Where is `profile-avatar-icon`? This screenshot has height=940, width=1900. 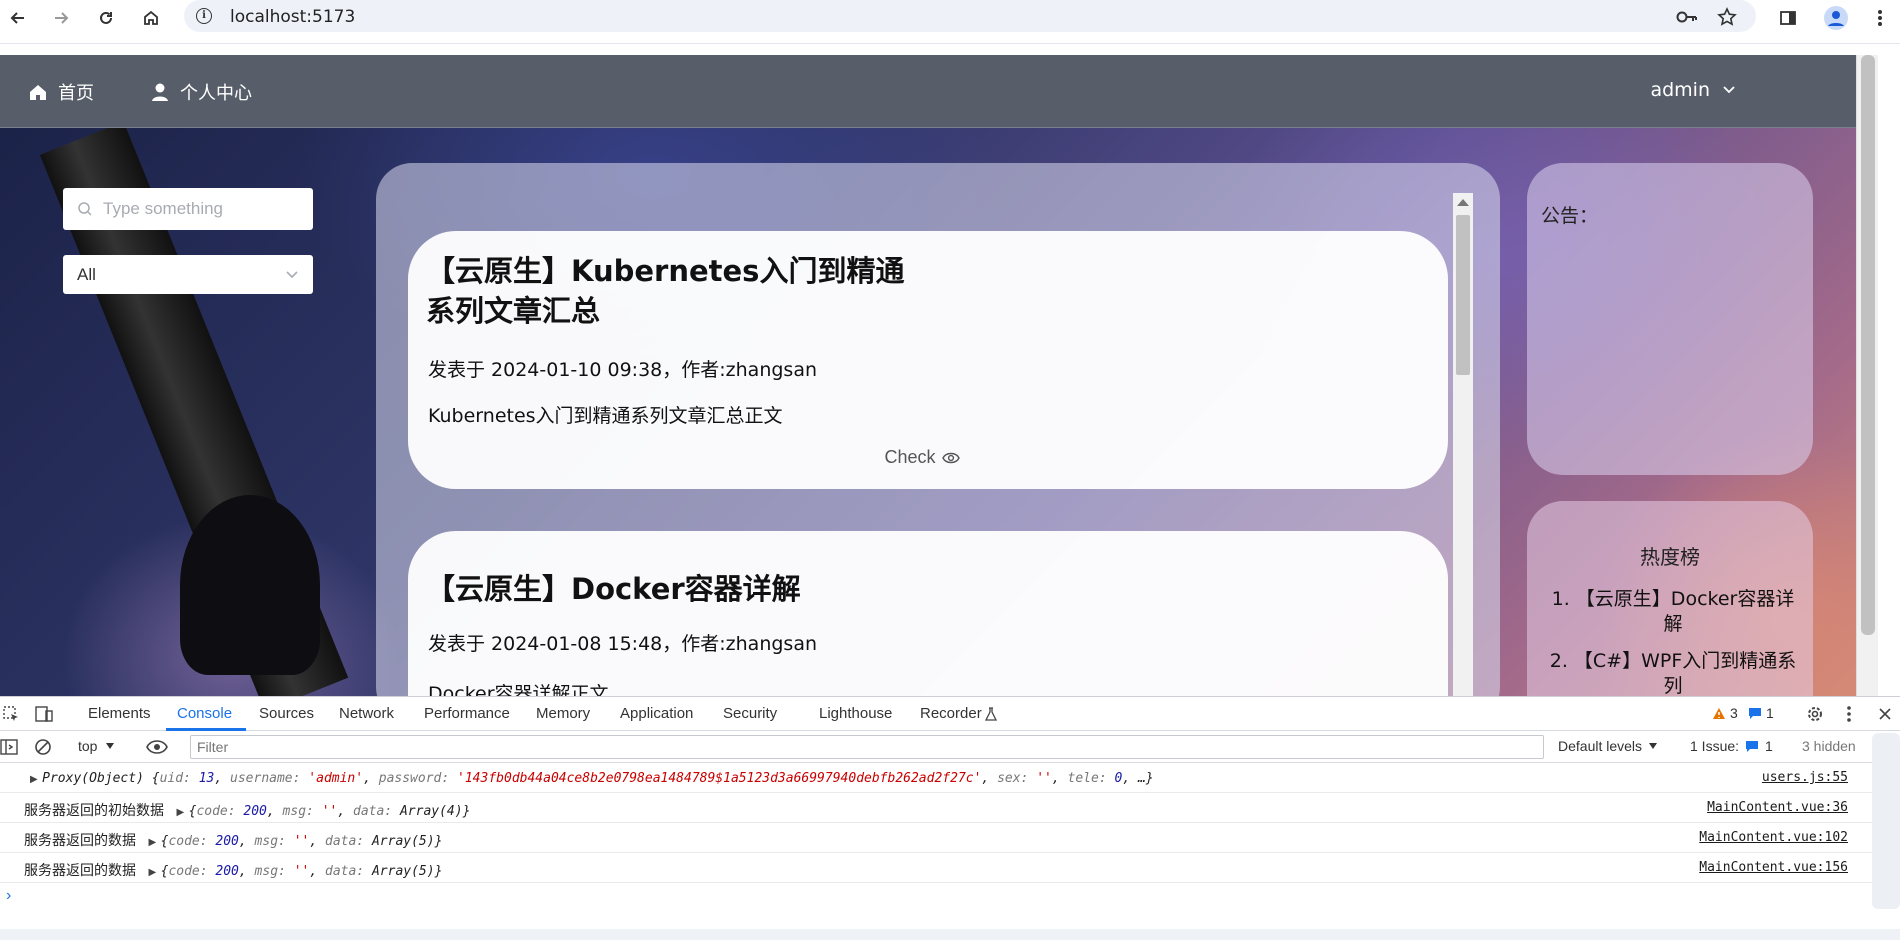 profile-avatar-icon is located at coordinates (1836, 18).